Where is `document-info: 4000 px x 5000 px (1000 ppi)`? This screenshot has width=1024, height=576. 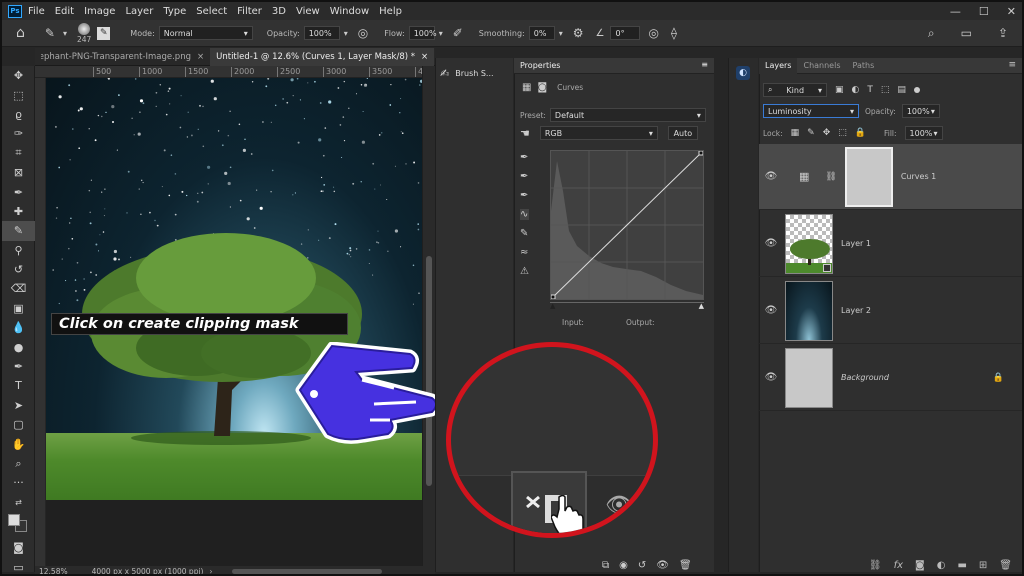
document-info: 4000 px x 5000 px (1000 ppi) is located at coordinates (148, 571).